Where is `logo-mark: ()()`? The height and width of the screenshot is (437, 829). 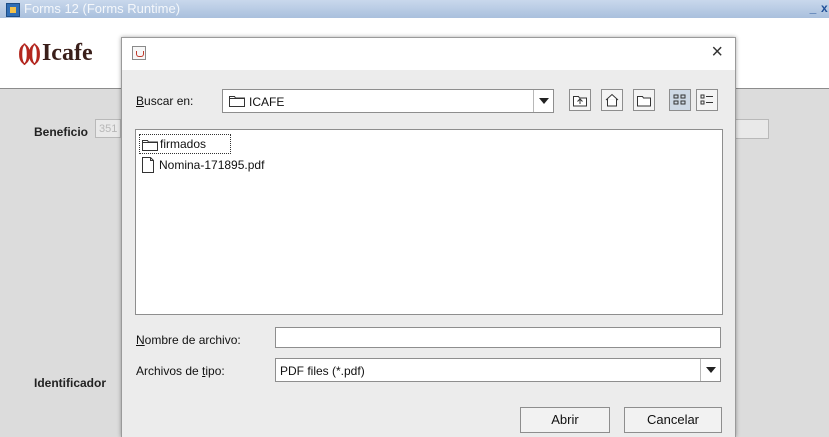 logo-mark: ()() is located at coordinates (29, 53).